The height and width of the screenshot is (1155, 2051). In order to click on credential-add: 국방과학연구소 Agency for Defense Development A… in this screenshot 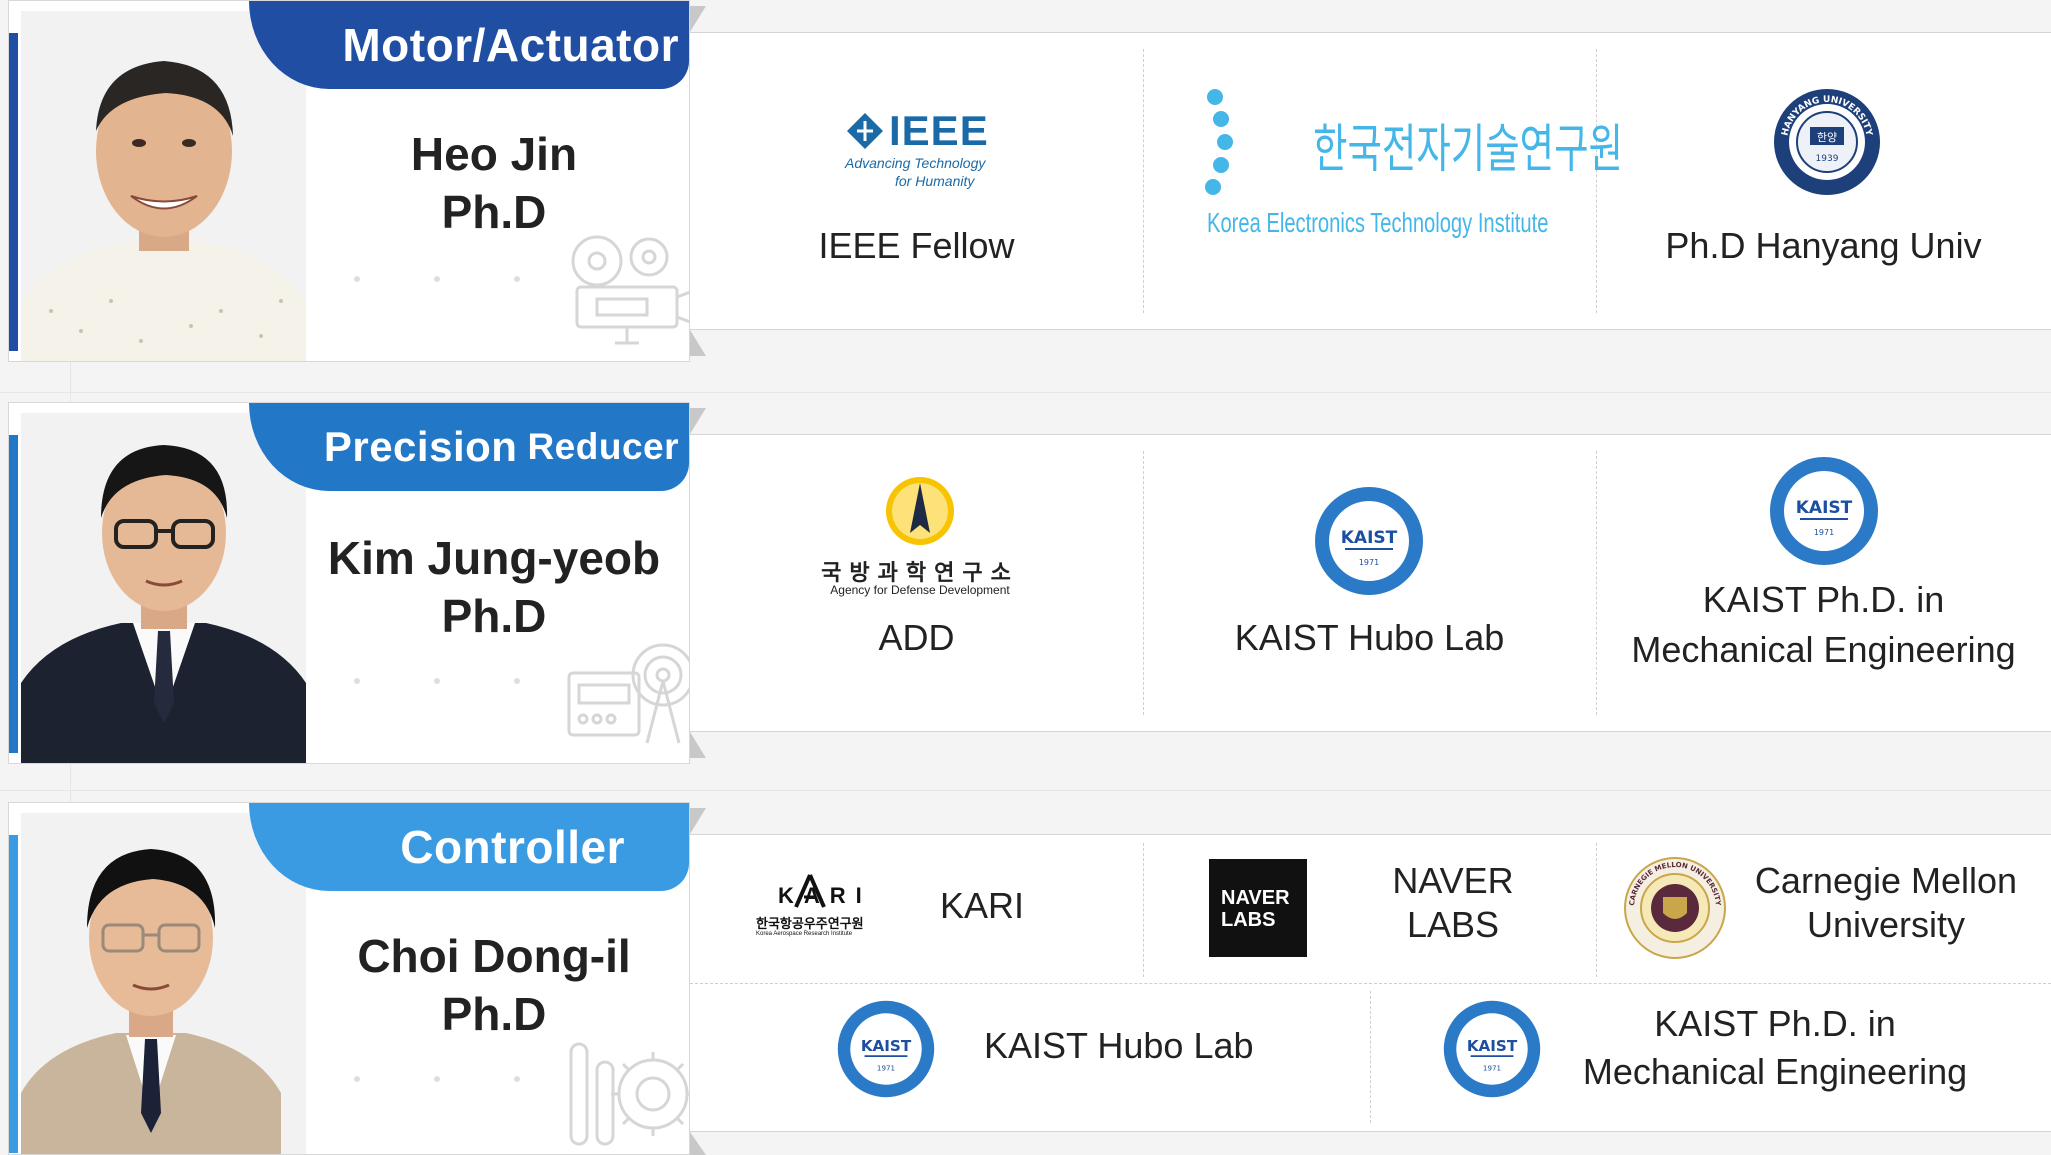, I will do `click(916, 583)`.